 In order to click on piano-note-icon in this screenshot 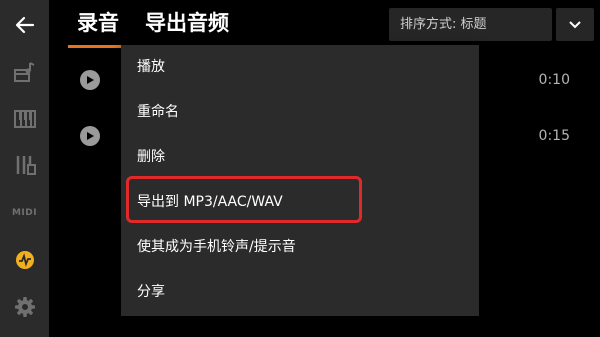, I will do `click(23, 72)`.